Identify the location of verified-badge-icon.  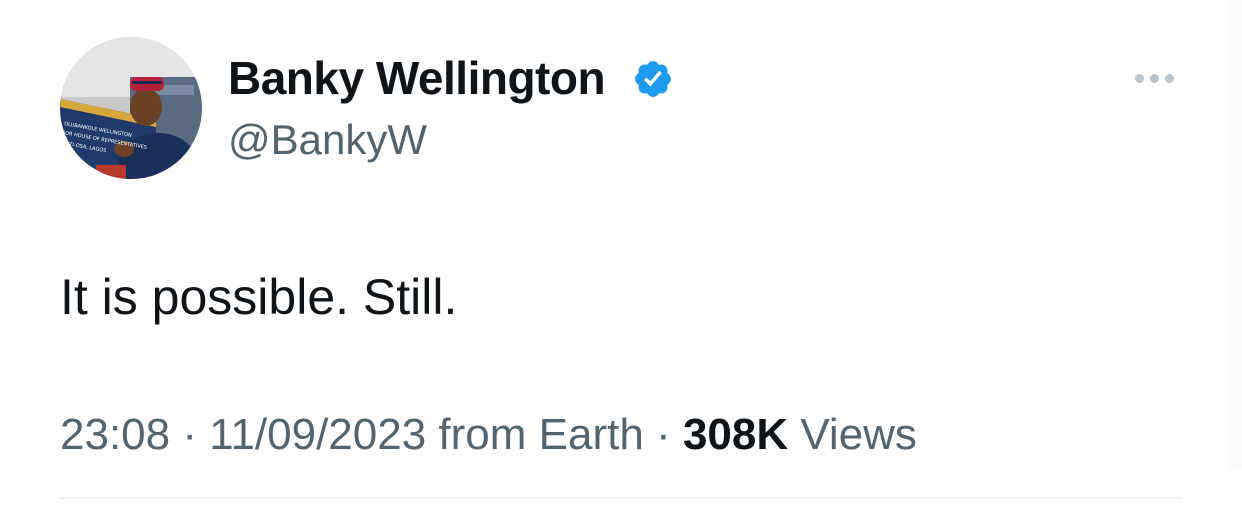
(653, 79).